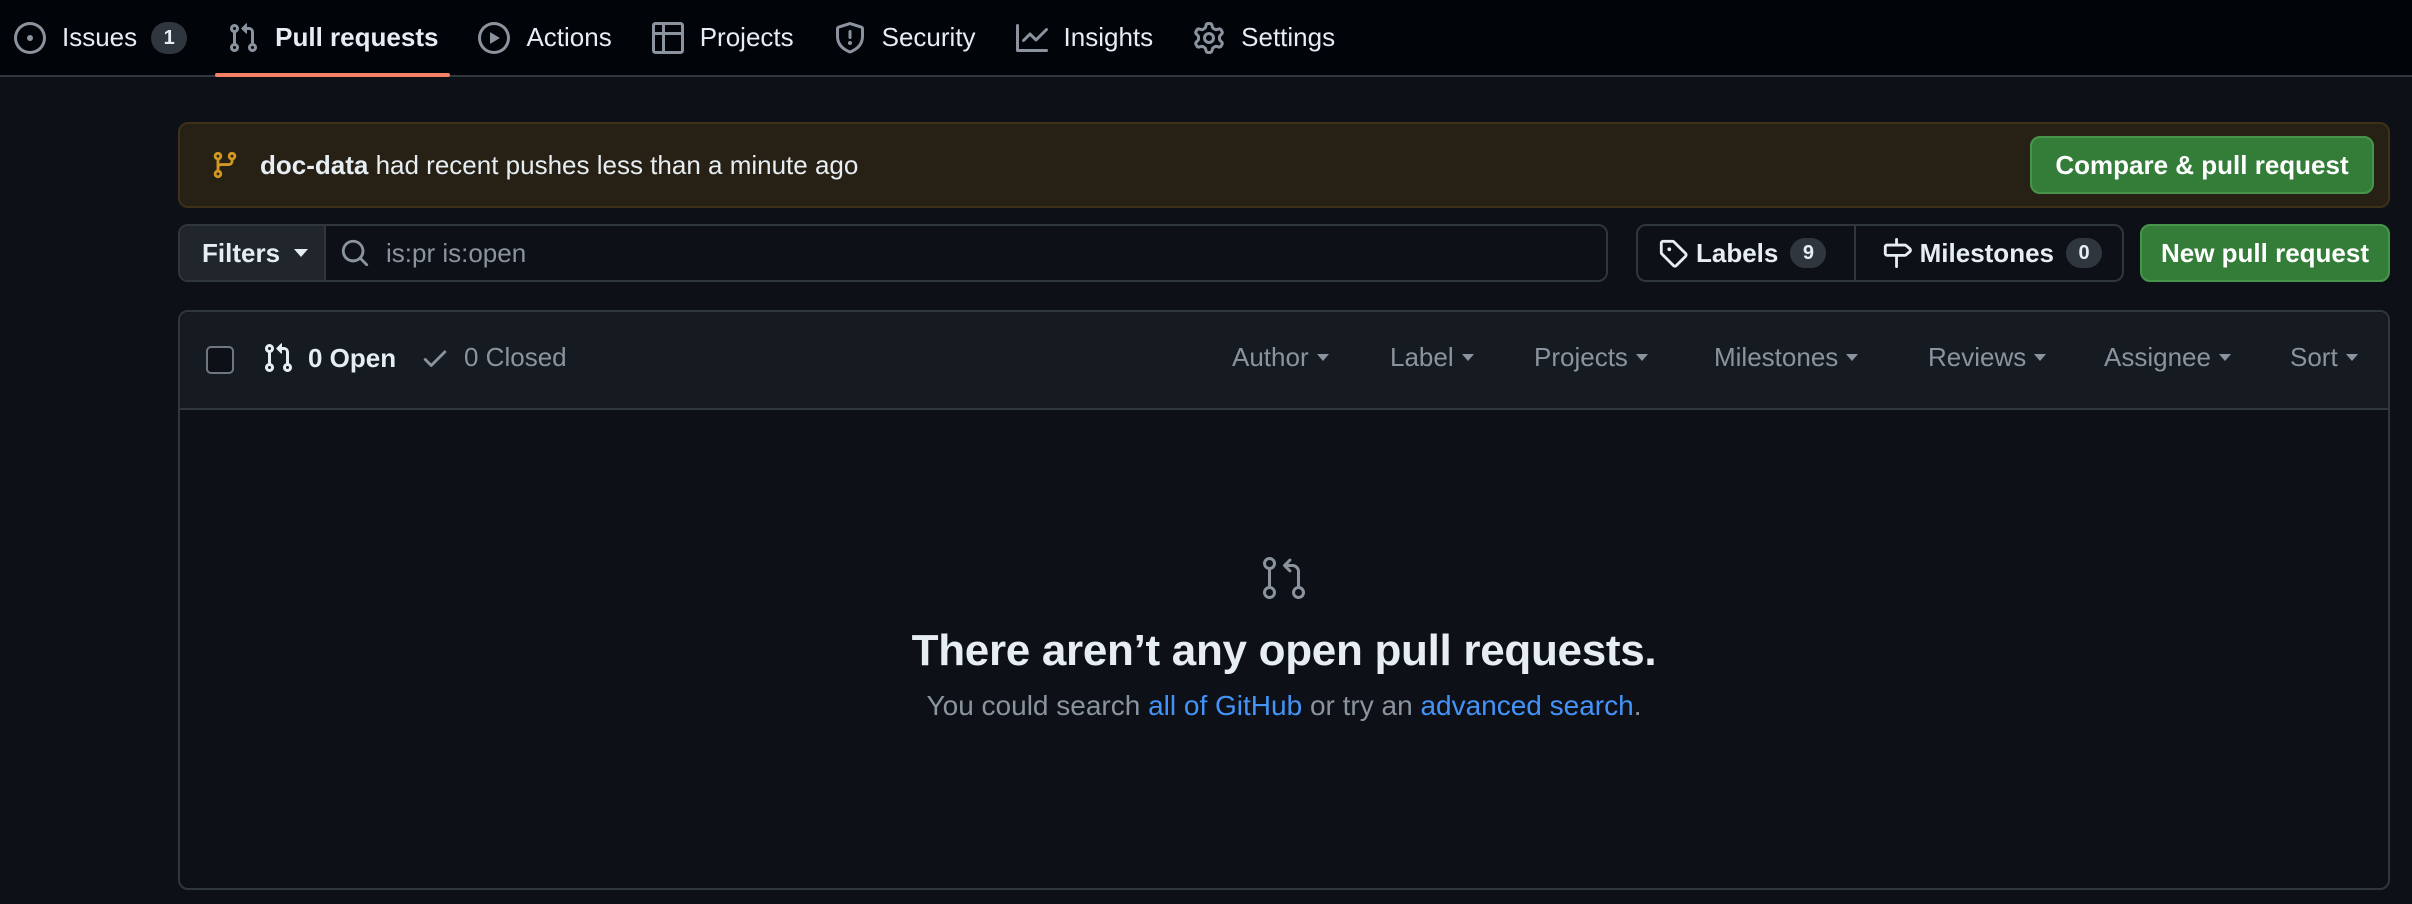 Image resolution: width=2412 pixels, height=904 pixels. I want to click on labels-label: Labels, so click(1737, 252).